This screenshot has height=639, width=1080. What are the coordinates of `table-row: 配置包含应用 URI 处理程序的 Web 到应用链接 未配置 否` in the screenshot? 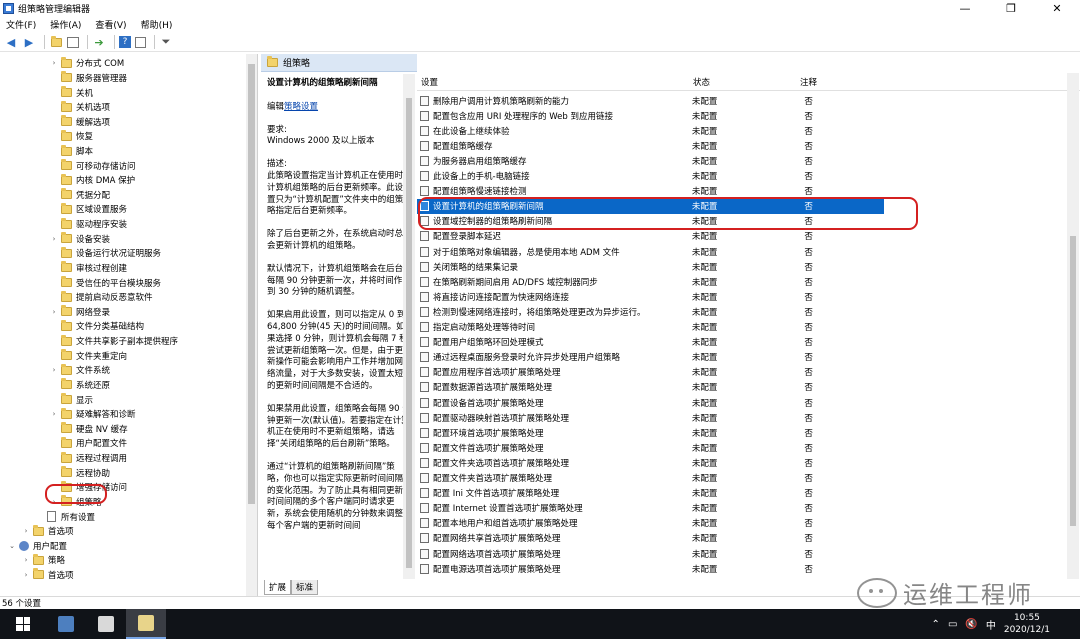 It's located at (650, 115).